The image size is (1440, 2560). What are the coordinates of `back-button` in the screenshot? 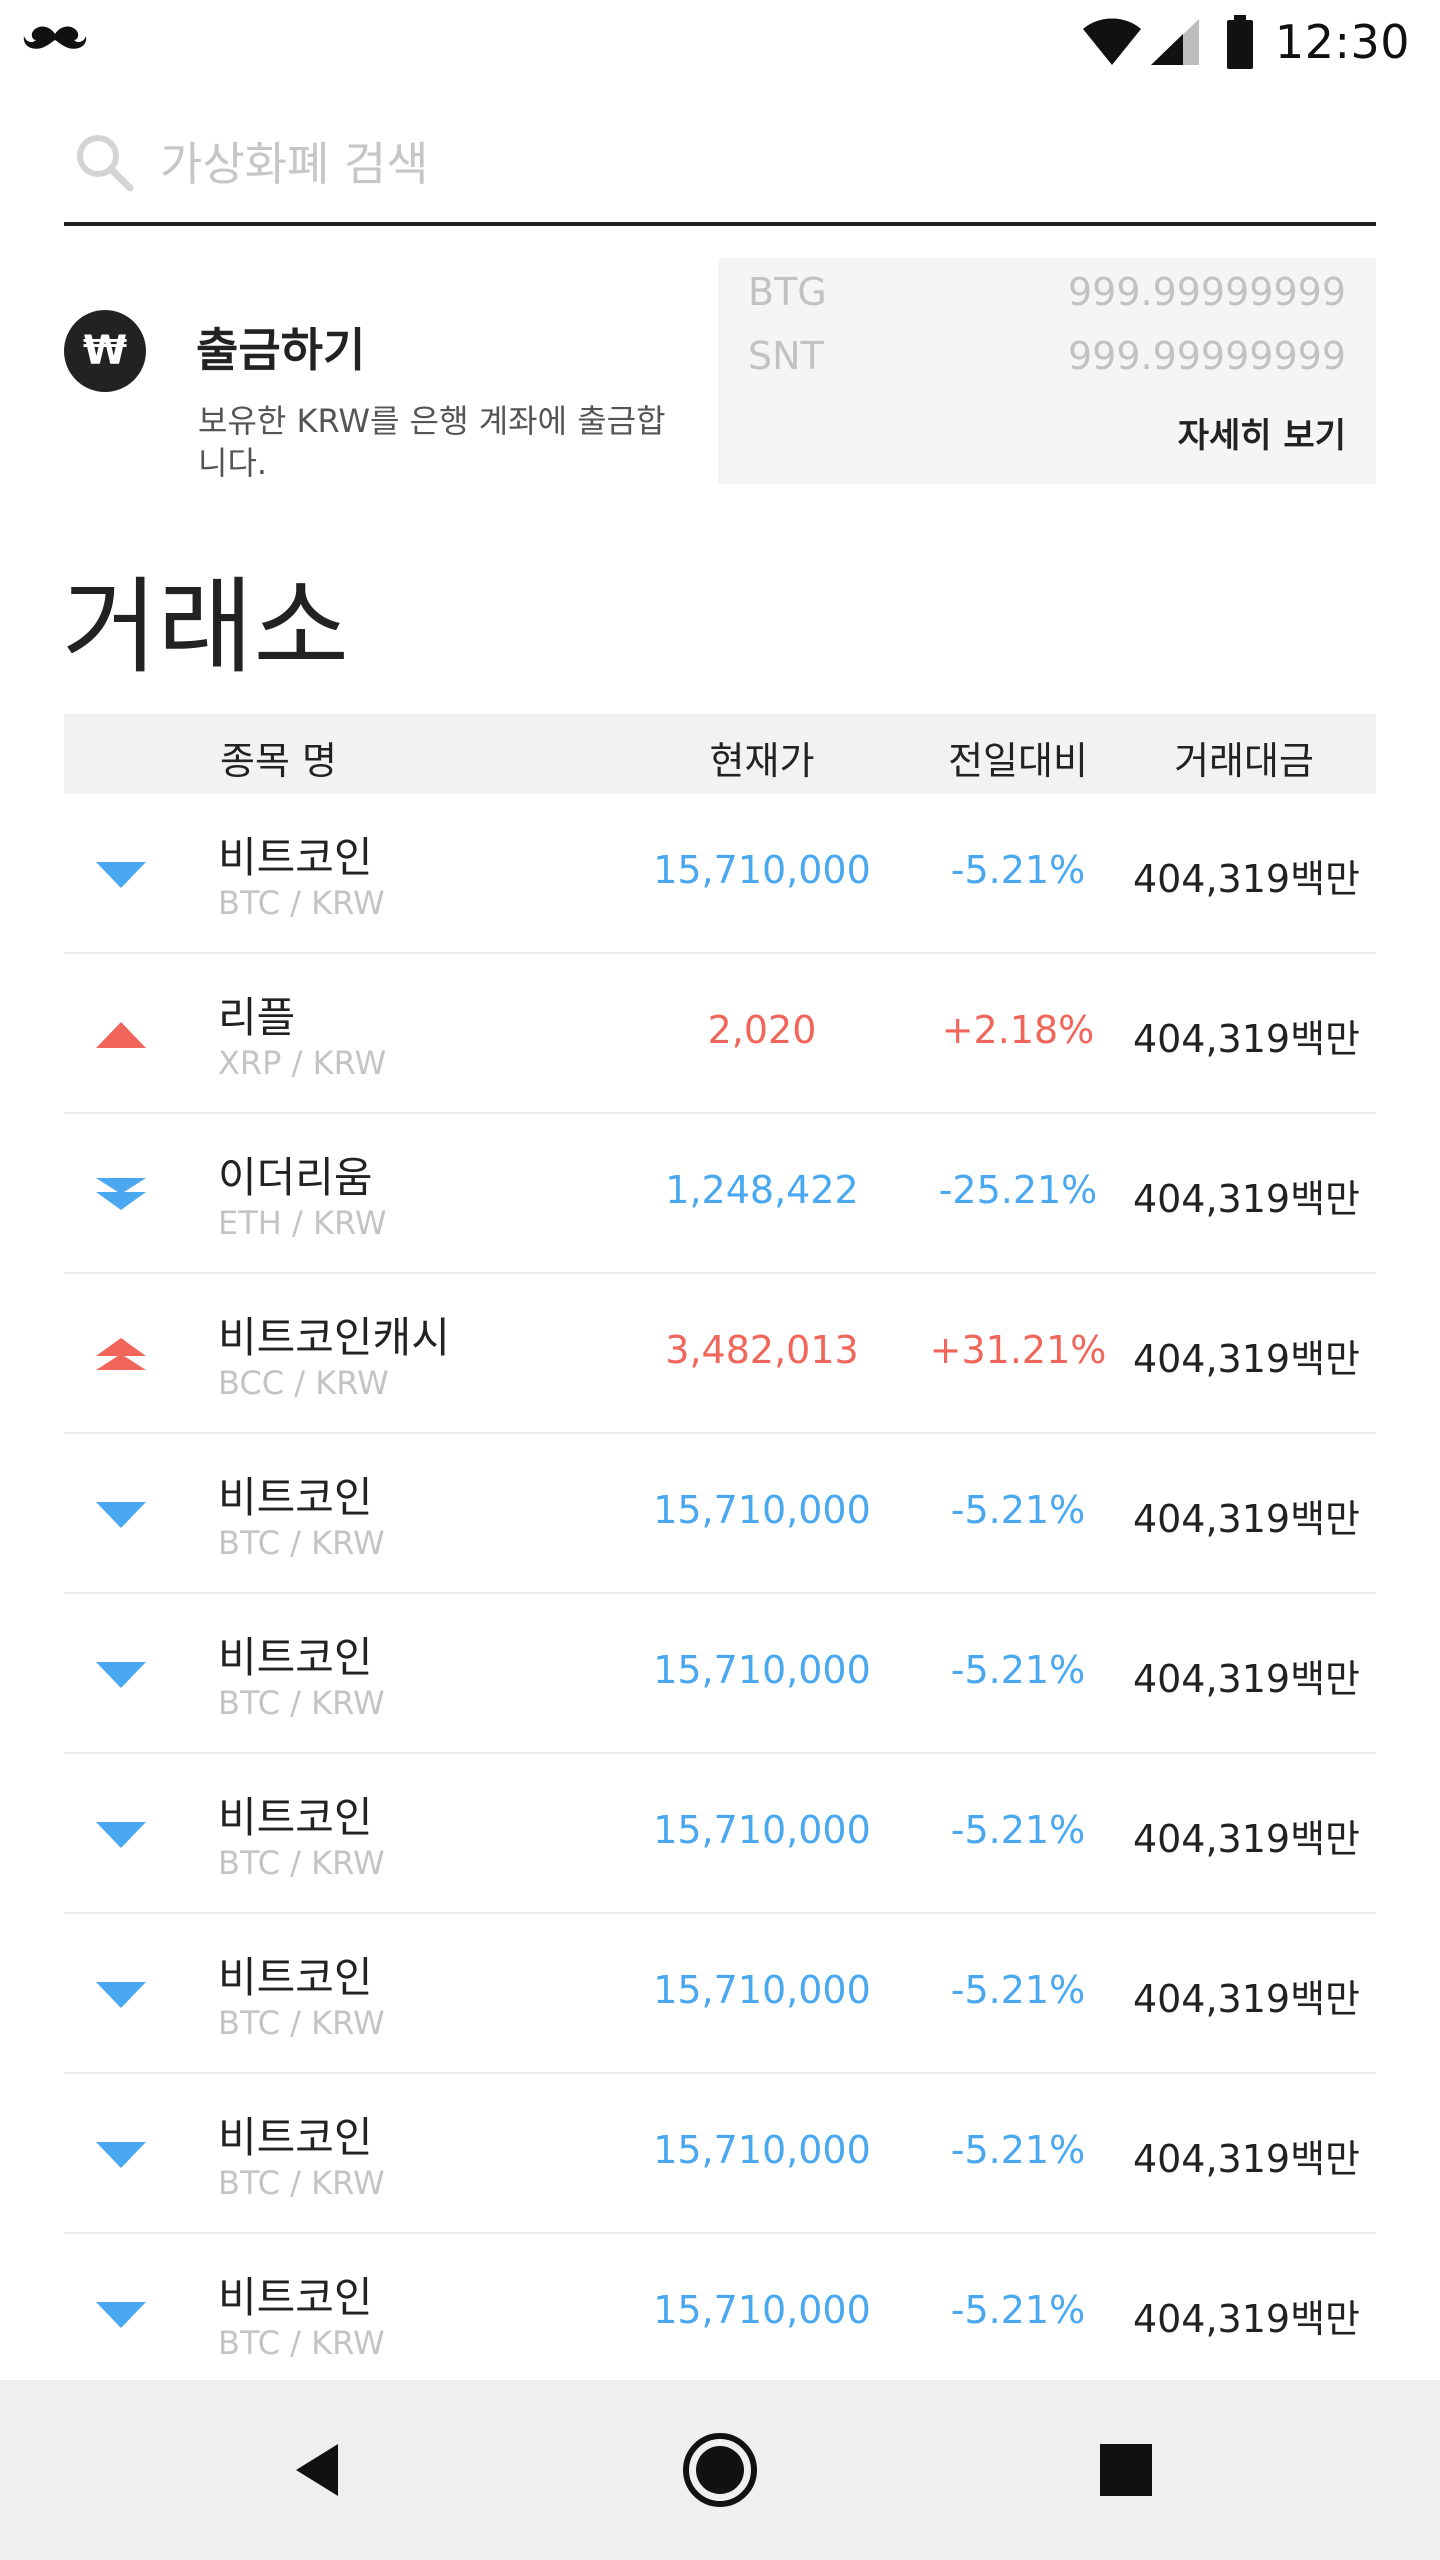 It's located at (318, 2470).